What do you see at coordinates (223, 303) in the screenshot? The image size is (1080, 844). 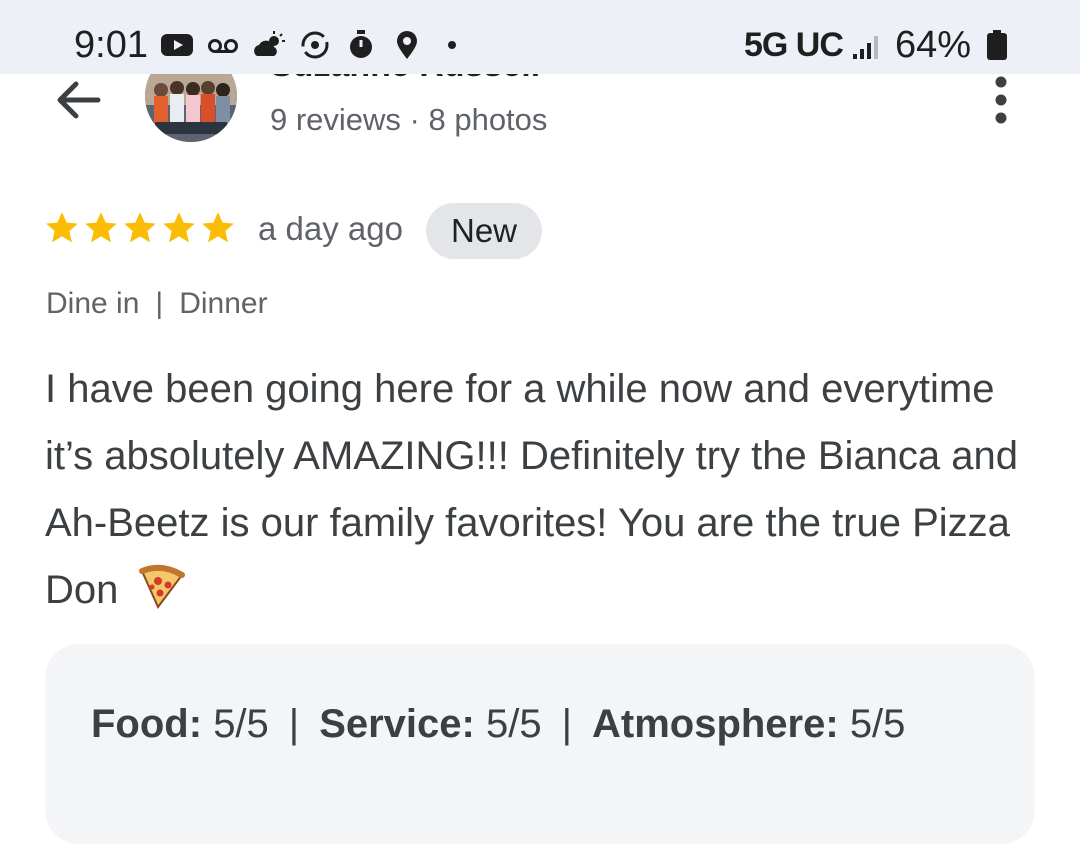 I see `meal-type: Dinner` at bounding box center [223, 303].